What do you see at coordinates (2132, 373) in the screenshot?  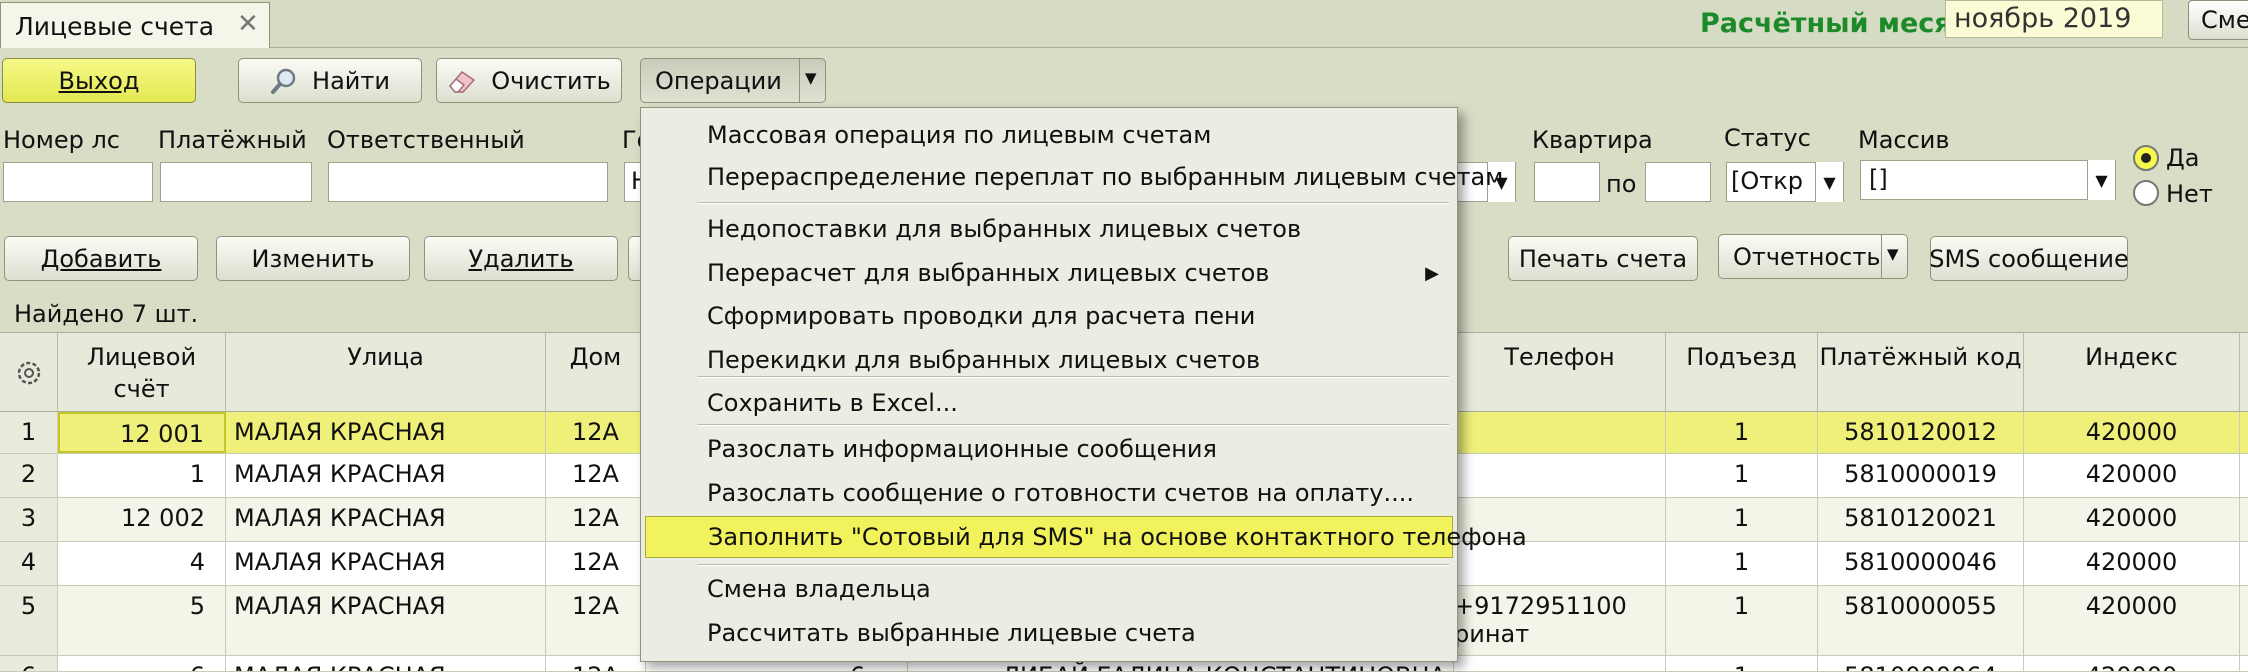 I see `header-index: Индекс` at bounding box center [2132, 373].